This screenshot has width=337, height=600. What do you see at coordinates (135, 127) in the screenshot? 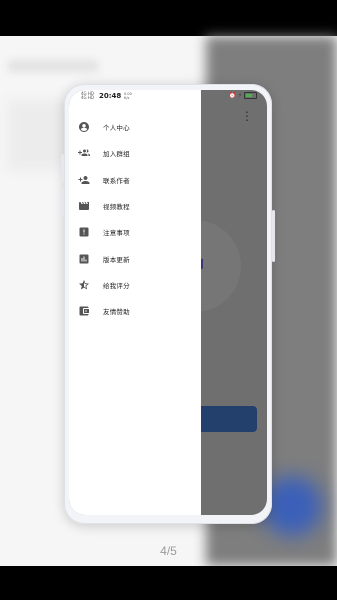
I see `menu-item-profile: 个人中心` at bounding box center [135, 127].